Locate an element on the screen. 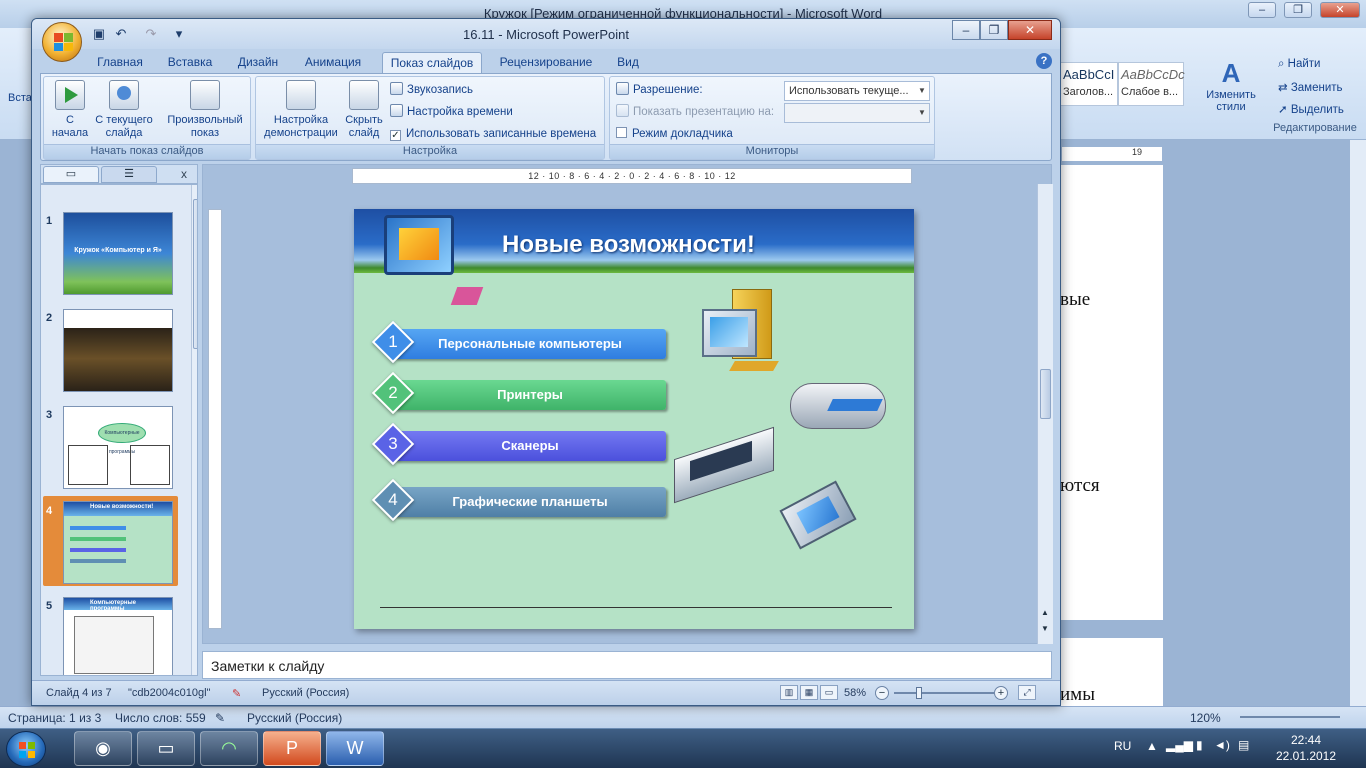 The height and width of the screenshot is (768, 1366). tab-view: Вид is located at coordinates (628, 62).